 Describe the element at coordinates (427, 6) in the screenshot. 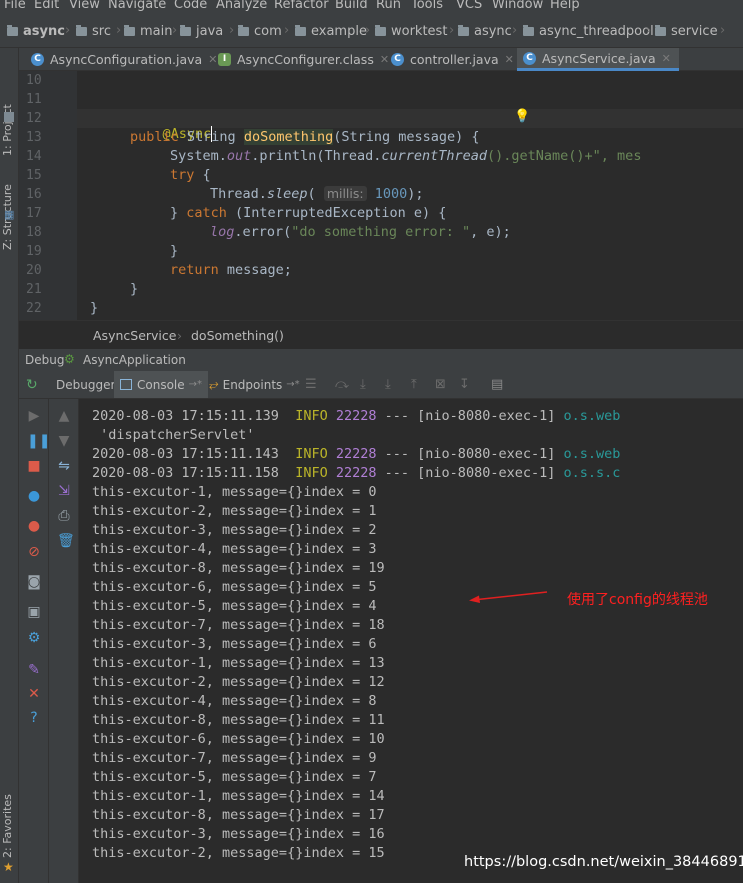

I see `menu-tools: Tools` at that location.